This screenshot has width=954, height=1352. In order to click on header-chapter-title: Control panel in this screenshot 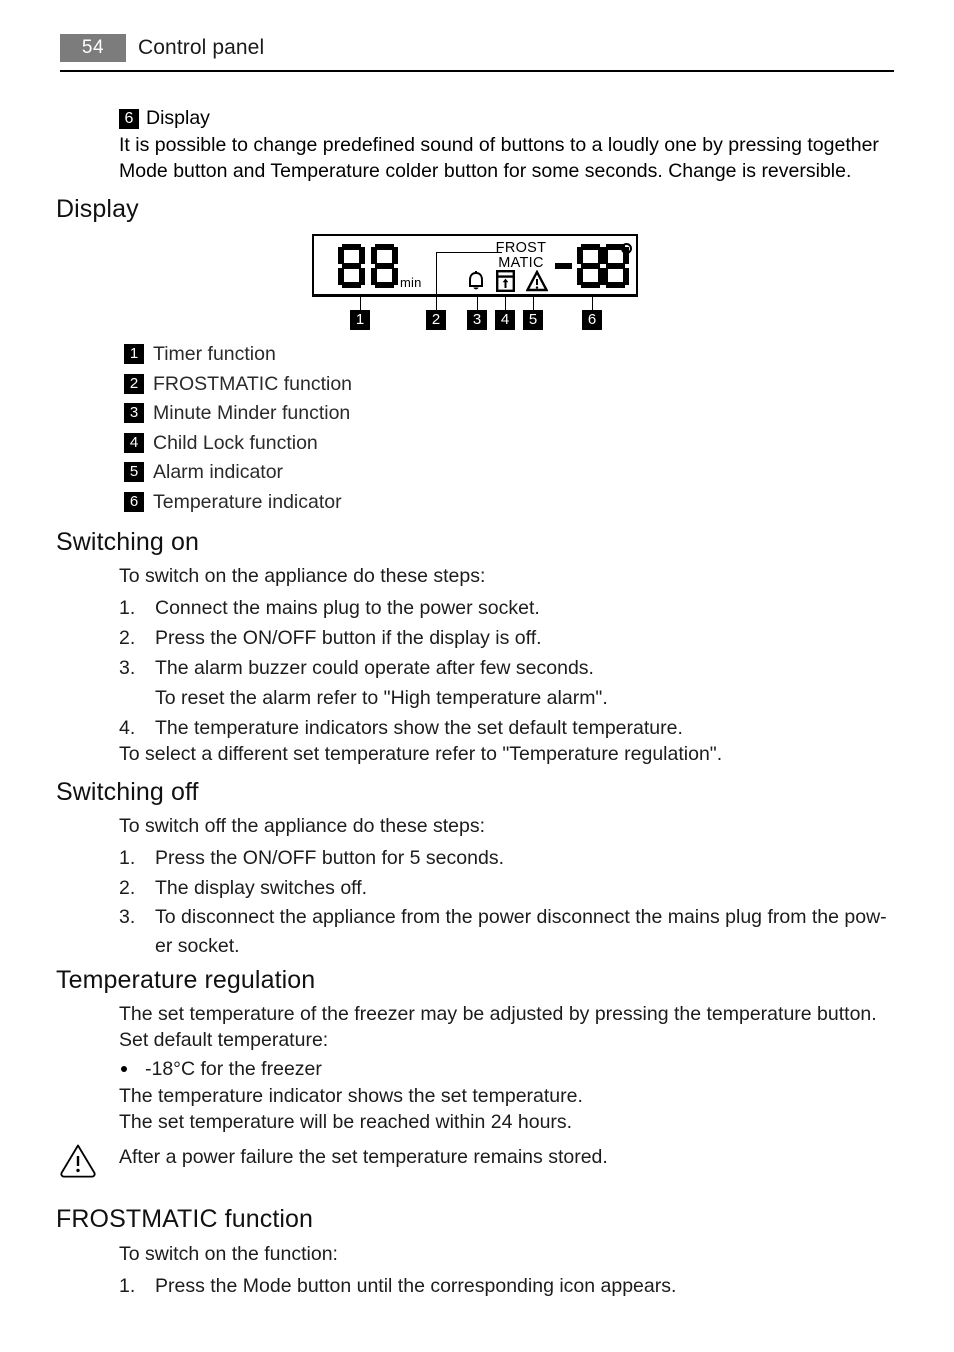, I will do `click(201, 47)`.